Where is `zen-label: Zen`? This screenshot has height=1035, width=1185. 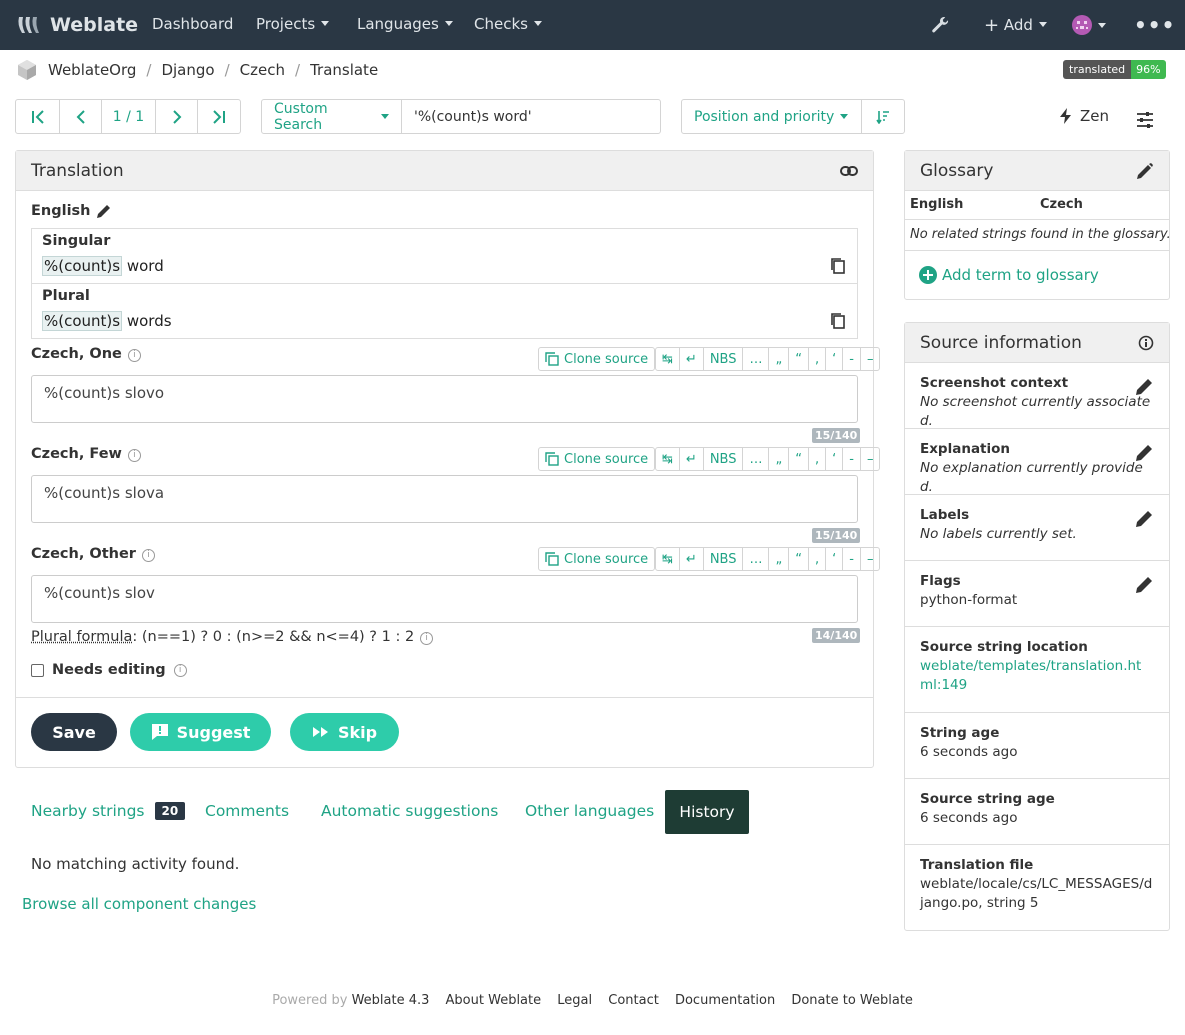
zen-label: Zen is located at coordinates (1095, 116).